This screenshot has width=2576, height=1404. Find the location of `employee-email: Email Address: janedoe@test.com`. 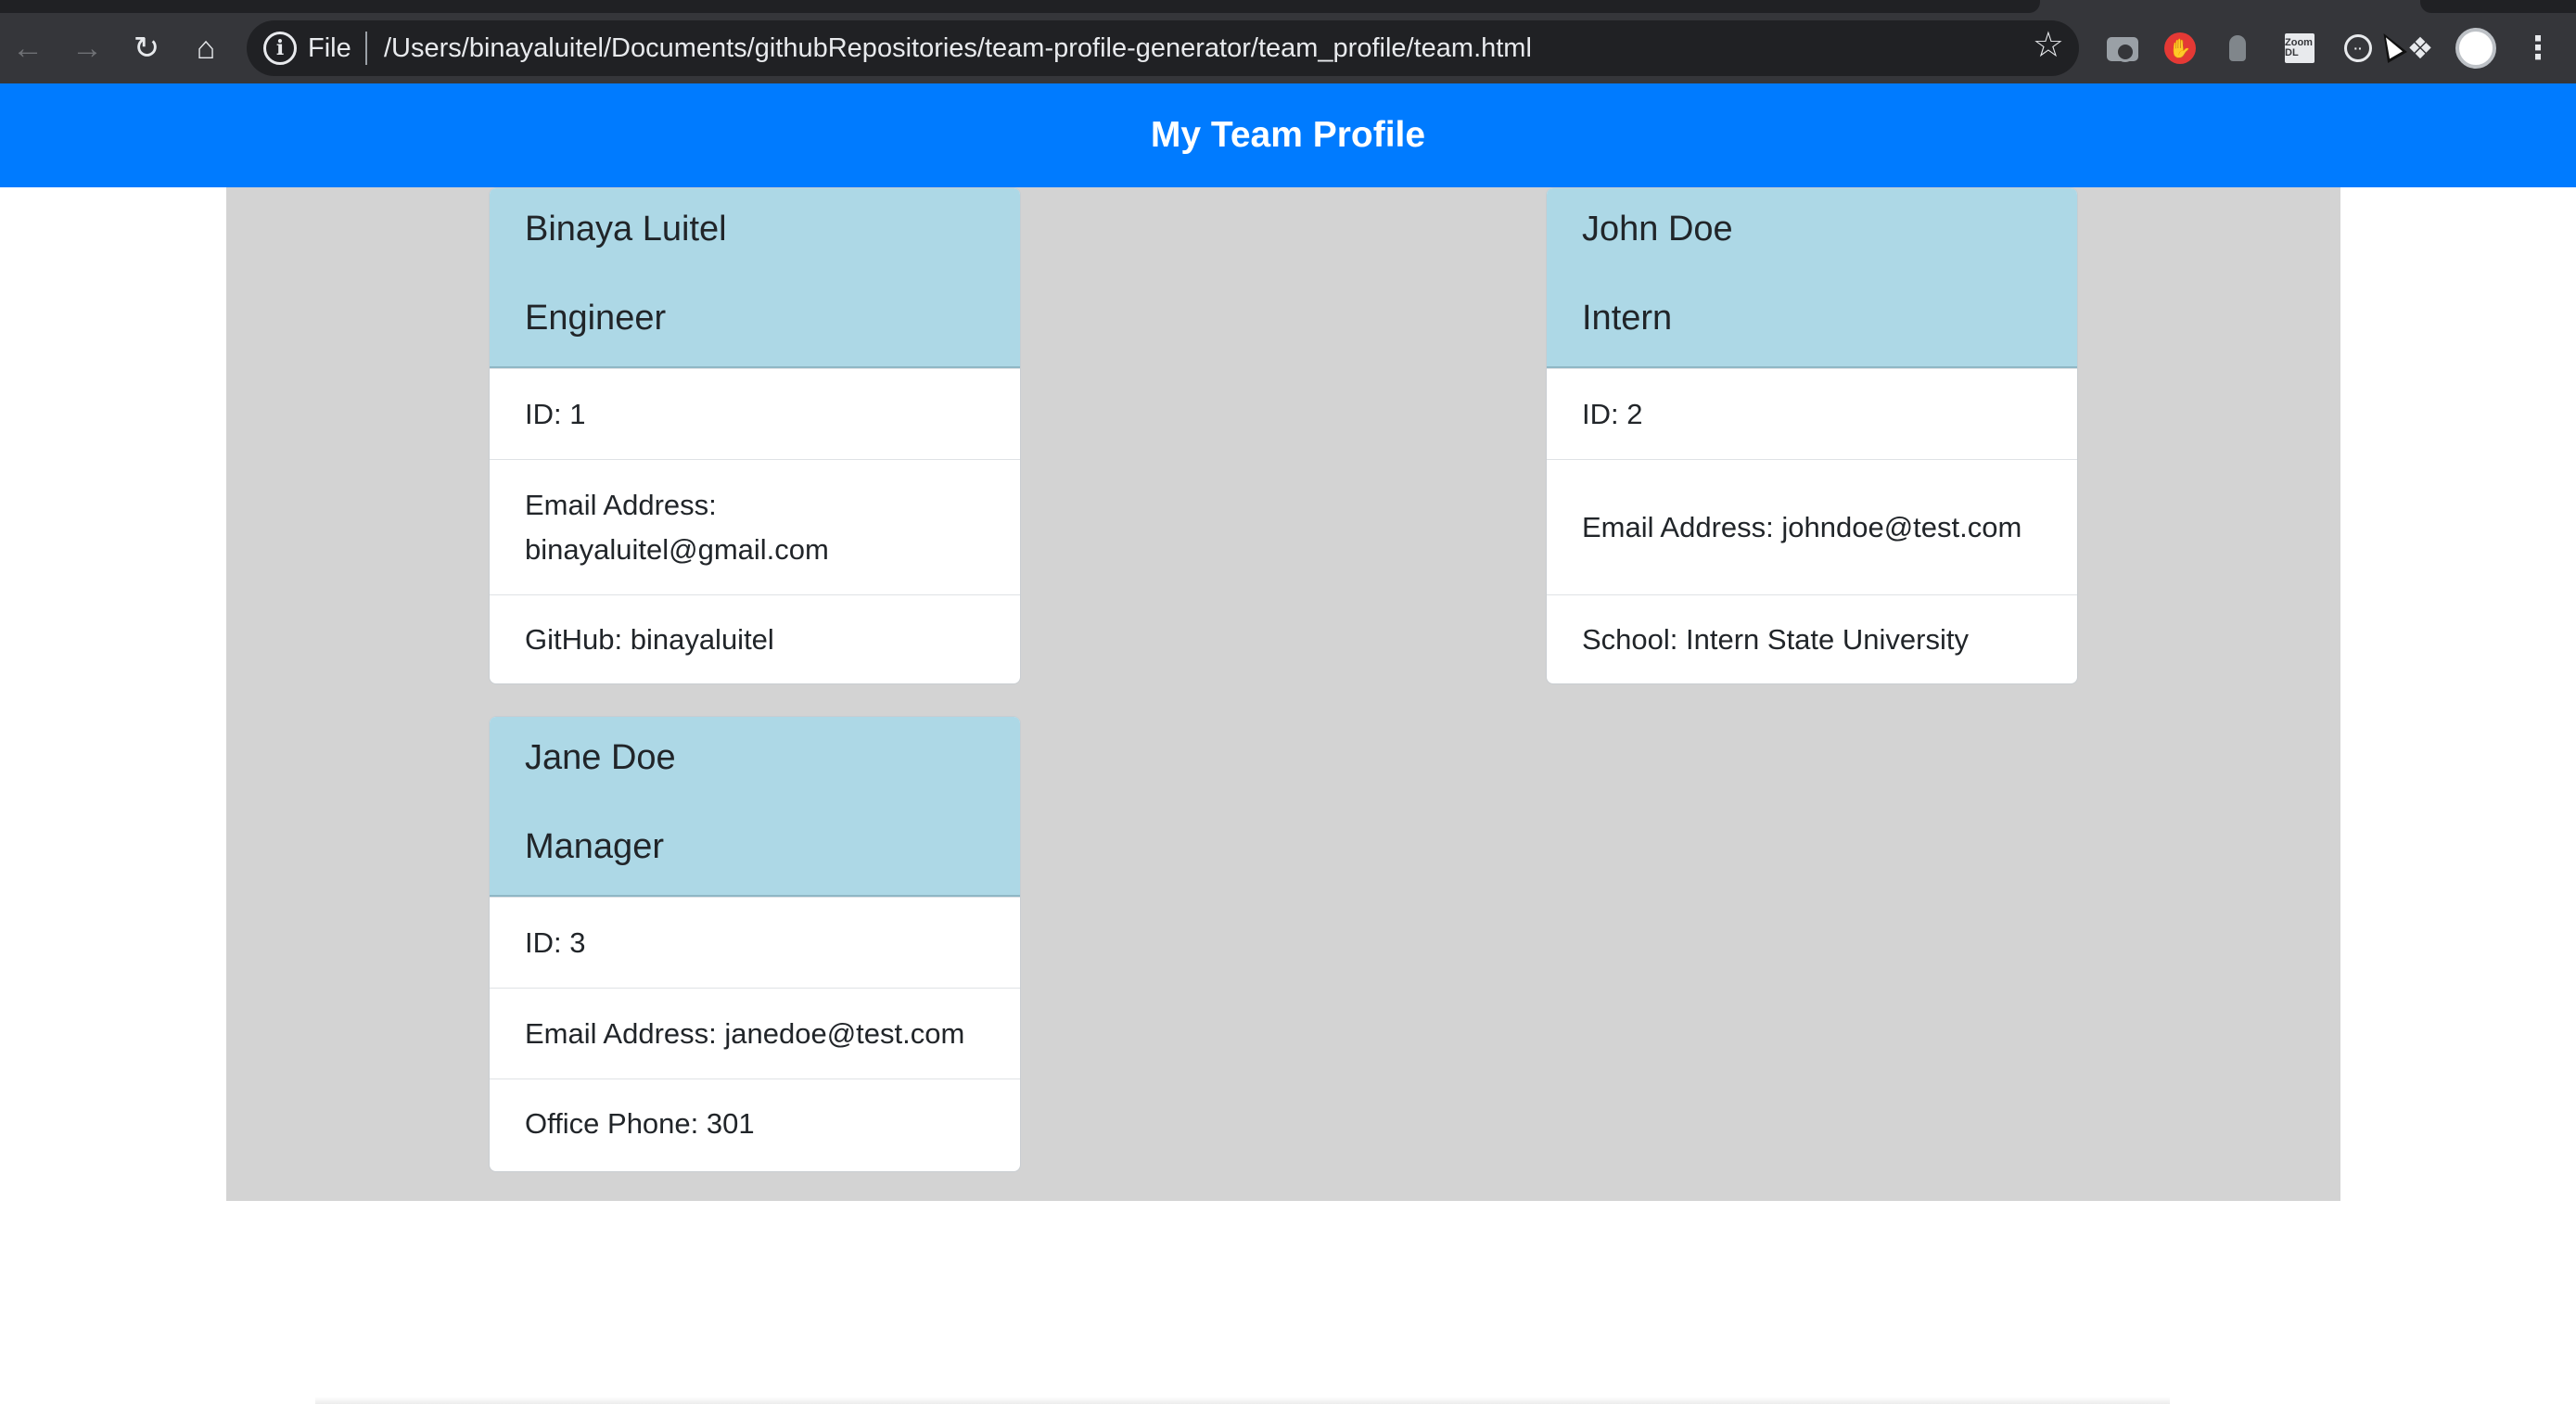

employee-email: Email Address: janedoe@test.com is located at coordinates (755, 1034).